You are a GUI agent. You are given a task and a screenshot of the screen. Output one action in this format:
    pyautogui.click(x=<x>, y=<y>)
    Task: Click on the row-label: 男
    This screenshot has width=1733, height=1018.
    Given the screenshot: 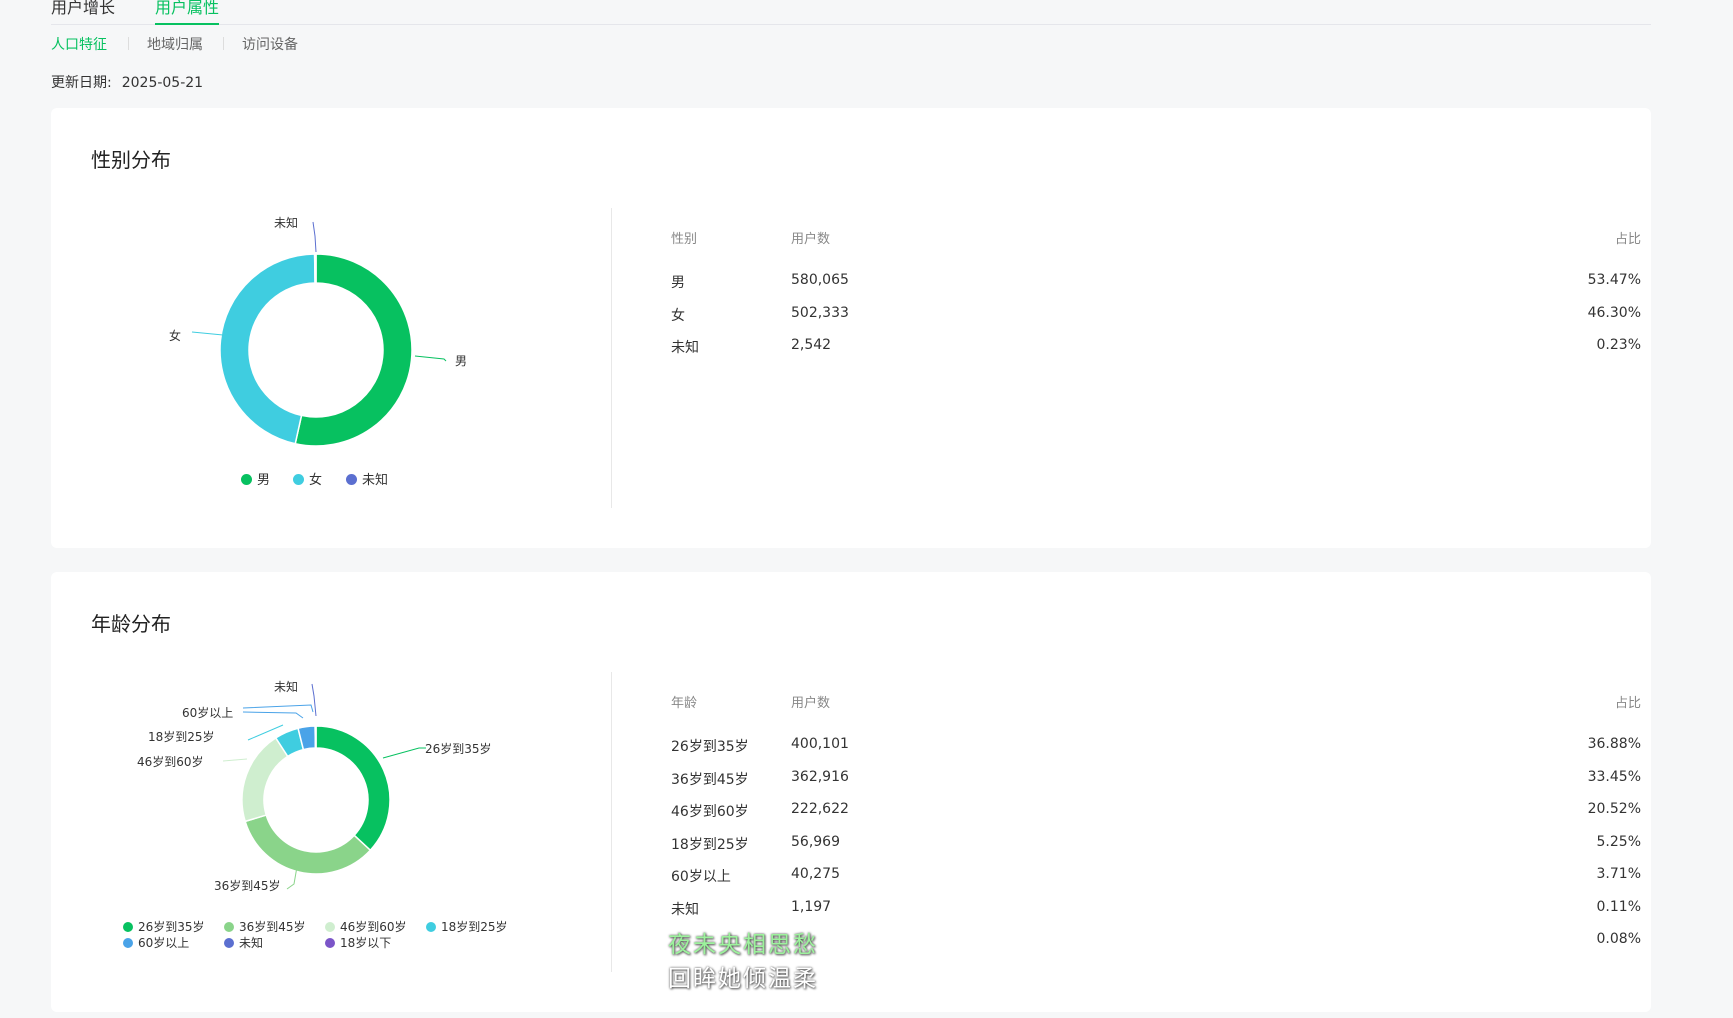 What is the action you would take?
    pyautogui.click(x=678, y=283)
    